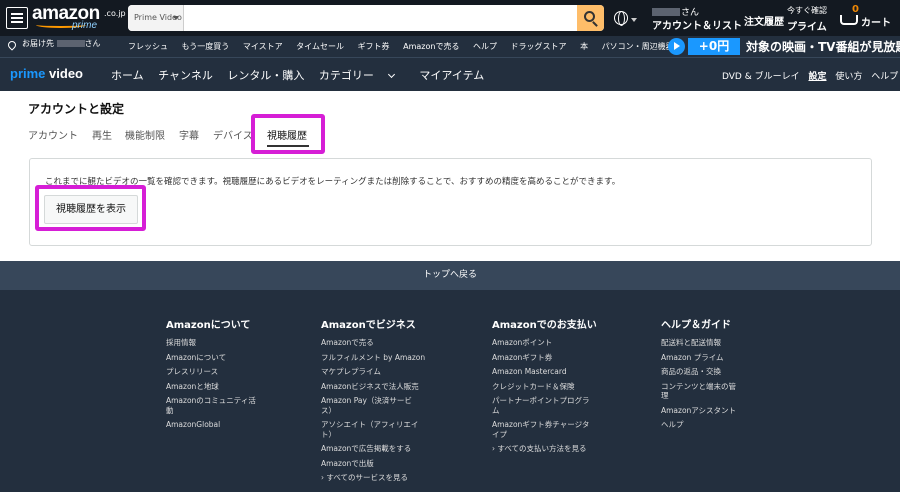  Describe the element at coordinates (485, 46) in the screenshot. I see `subnav-link-help: ヘルプ` at that location.